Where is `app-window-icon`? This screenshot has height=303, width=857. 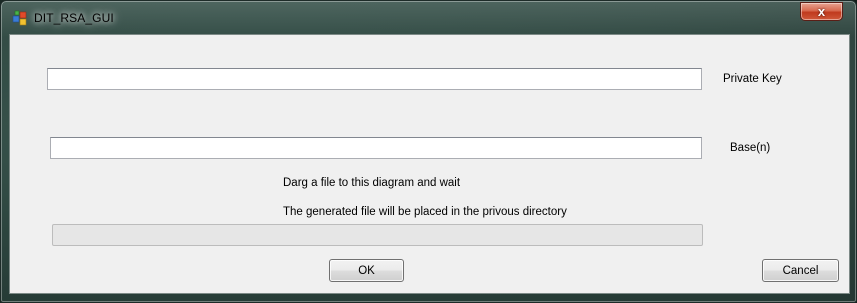 app-window-icon is located at coordinates (19, 18).